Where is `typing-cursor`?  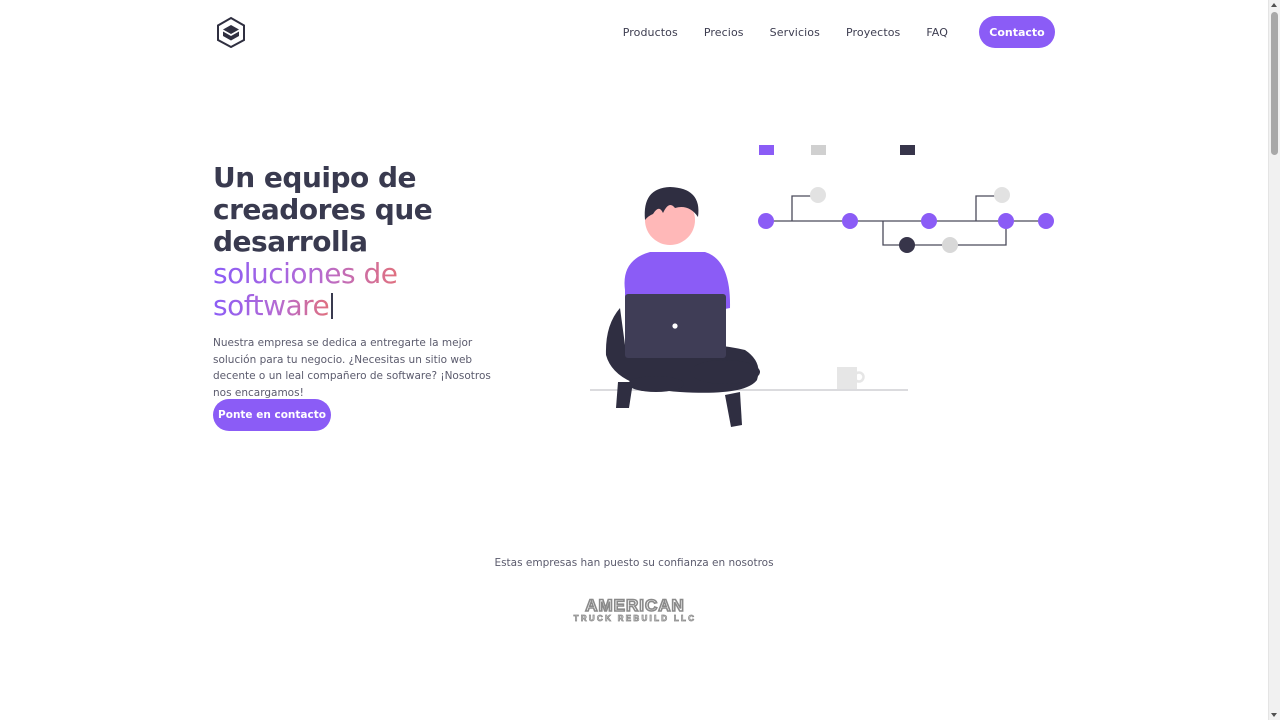 typing-cursor is located at coordinates (332, 306).